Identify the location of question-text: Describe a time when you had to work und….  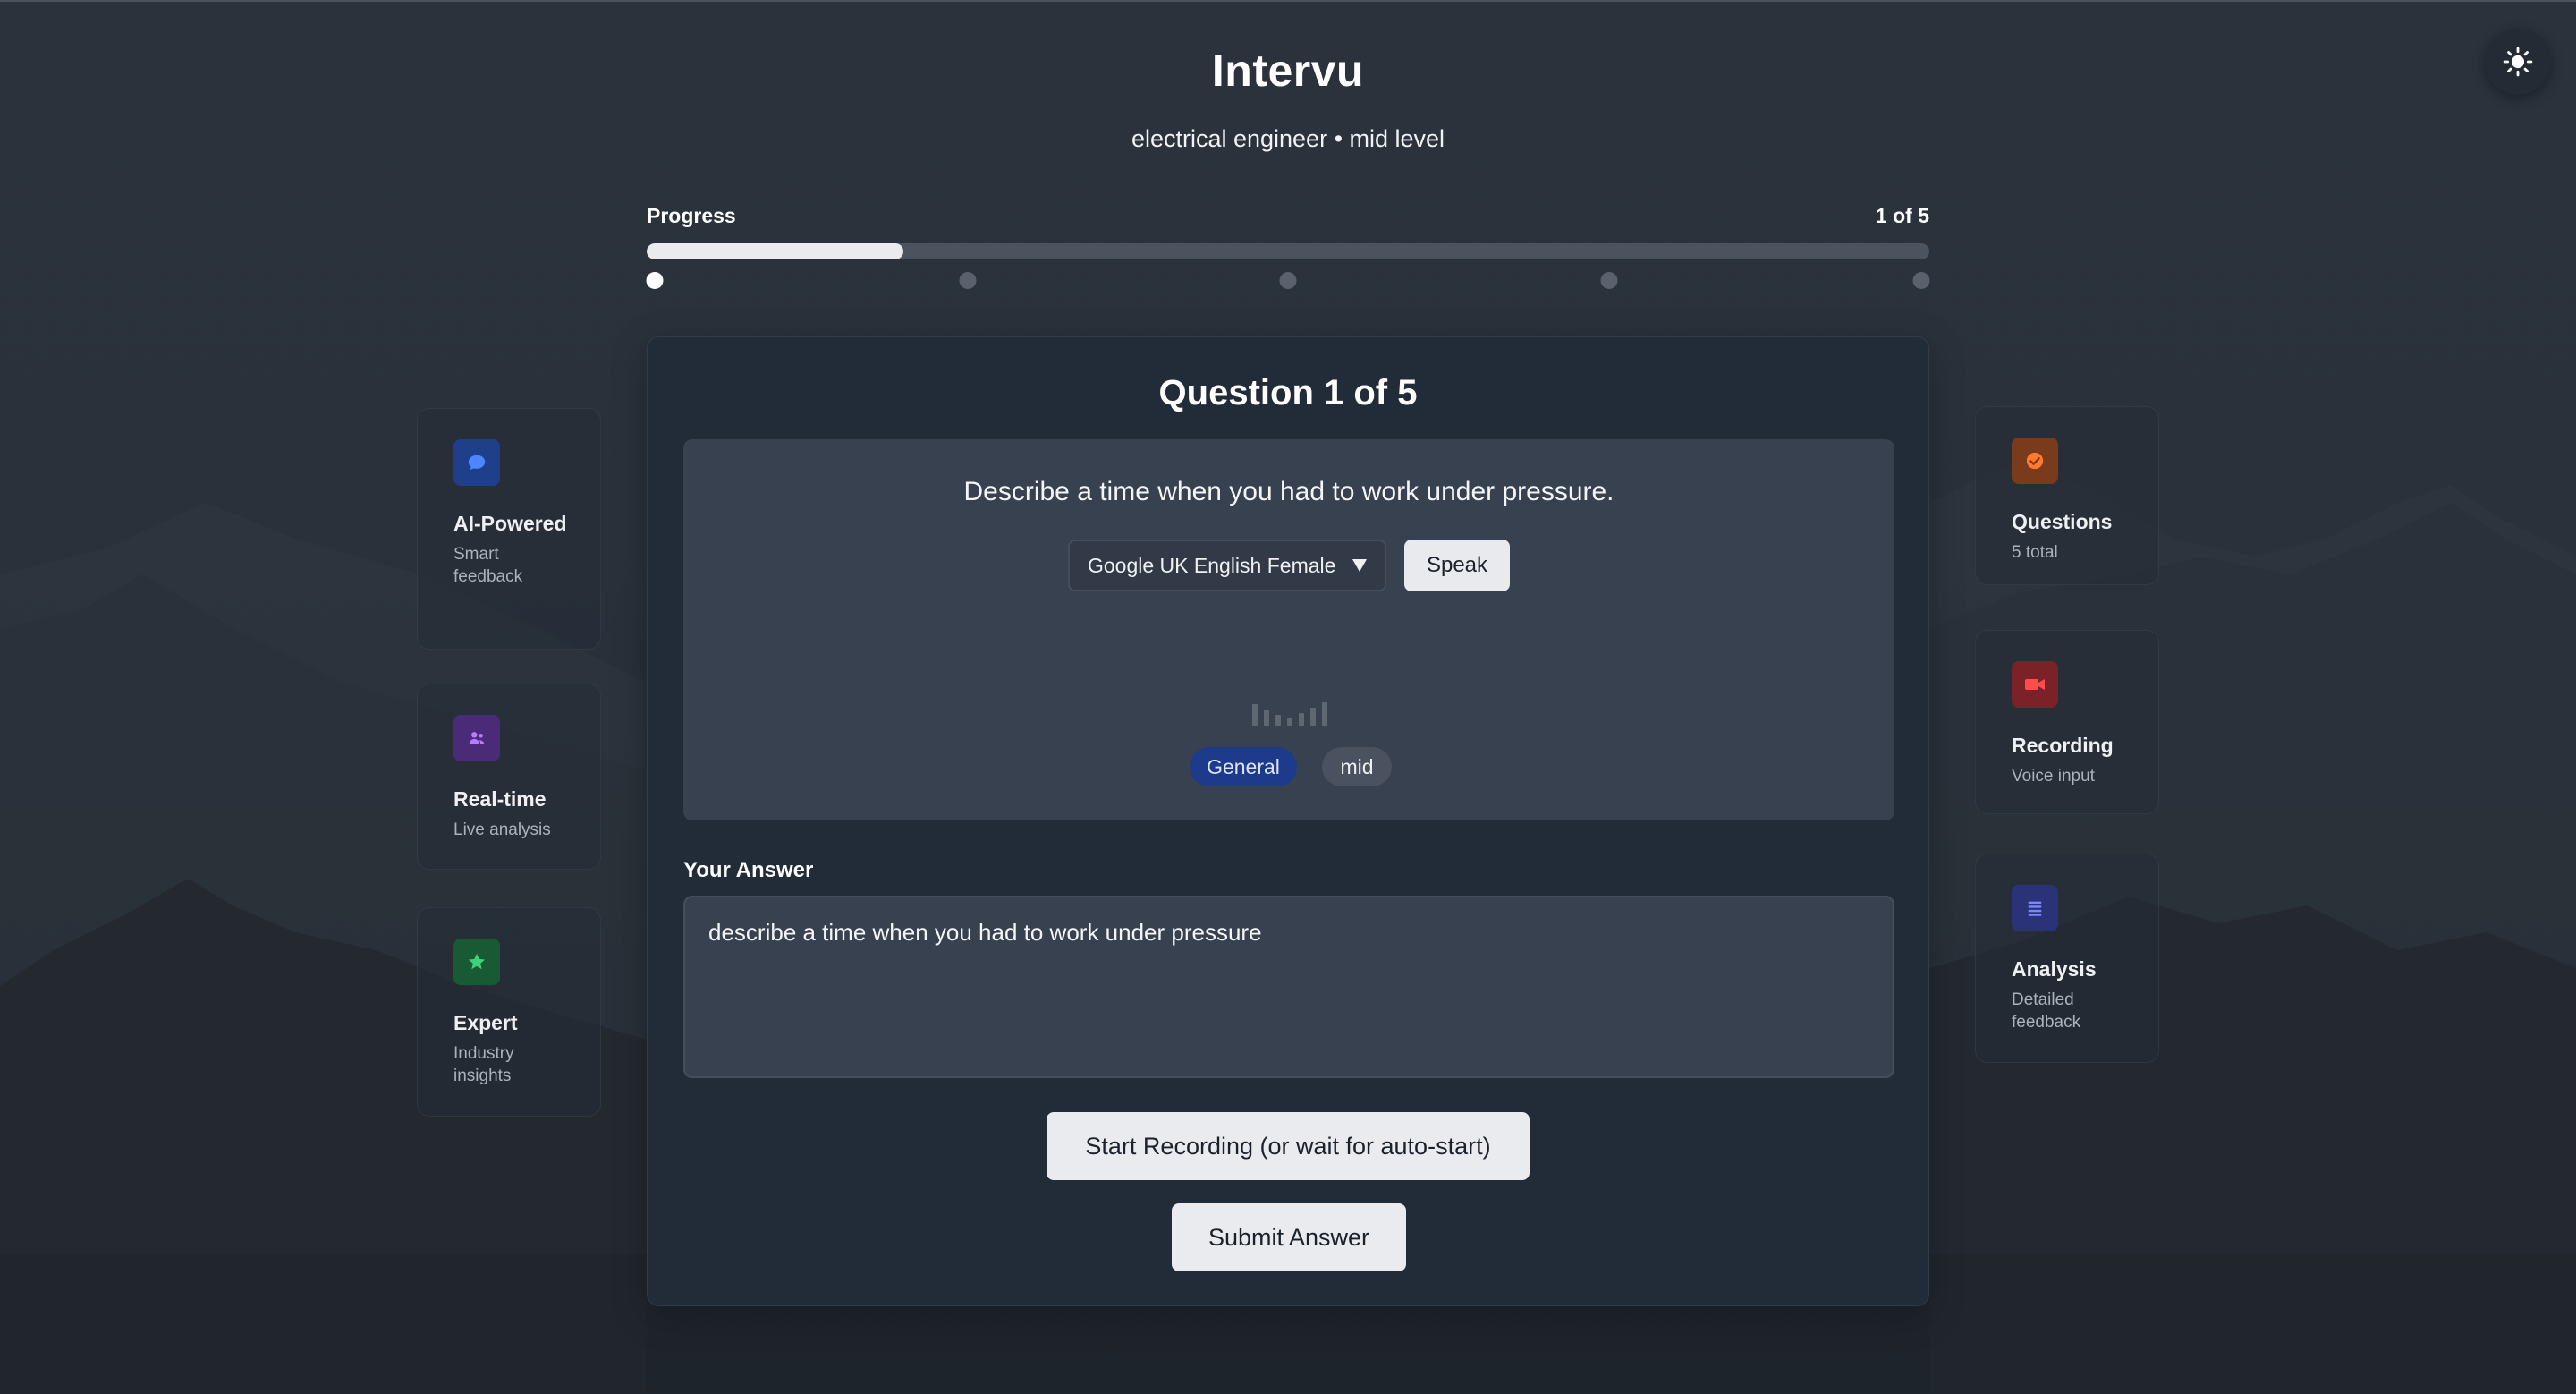
(1288, 492).